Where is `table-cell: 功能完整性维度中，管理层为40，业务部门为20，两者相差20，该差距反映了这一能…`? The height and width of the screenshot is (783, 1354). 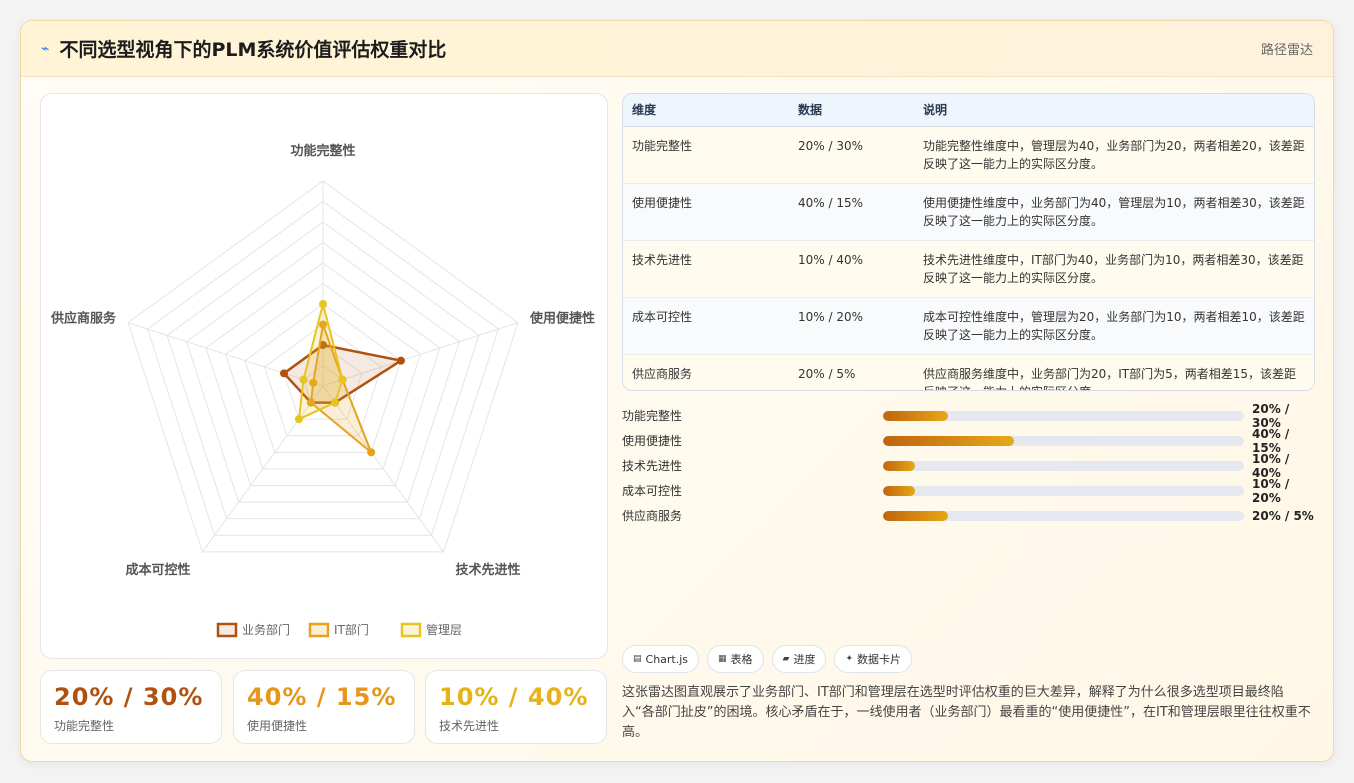 table-cell: 功能完整性维度中，管理层为40，业务部门为20，两者相差20，该差距反映了这一能… is located at coordinates (1114, 155).